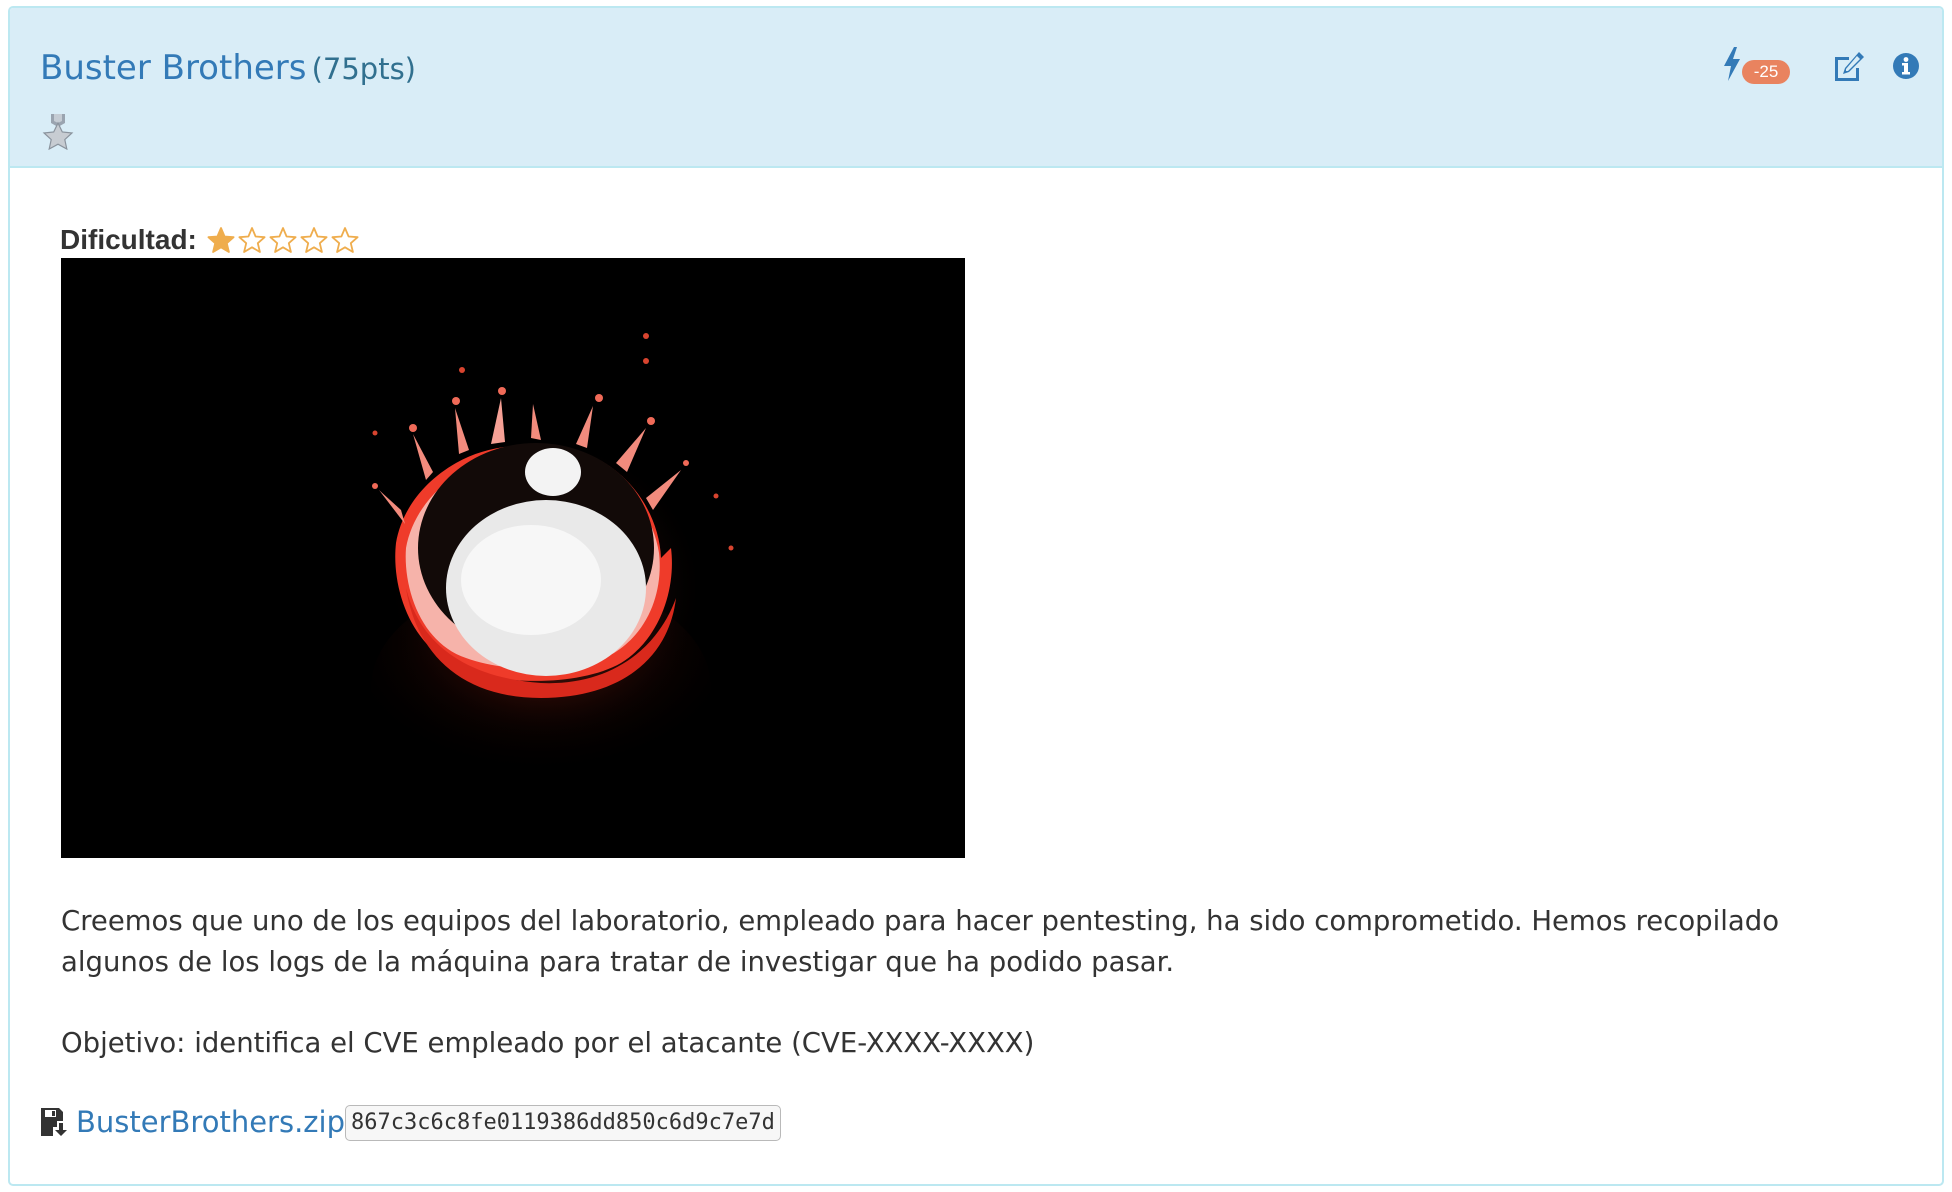  Describe the element at coordinates (173, 68) in the screenshot. I see `challenge-title: Buster Brothers` at that location.